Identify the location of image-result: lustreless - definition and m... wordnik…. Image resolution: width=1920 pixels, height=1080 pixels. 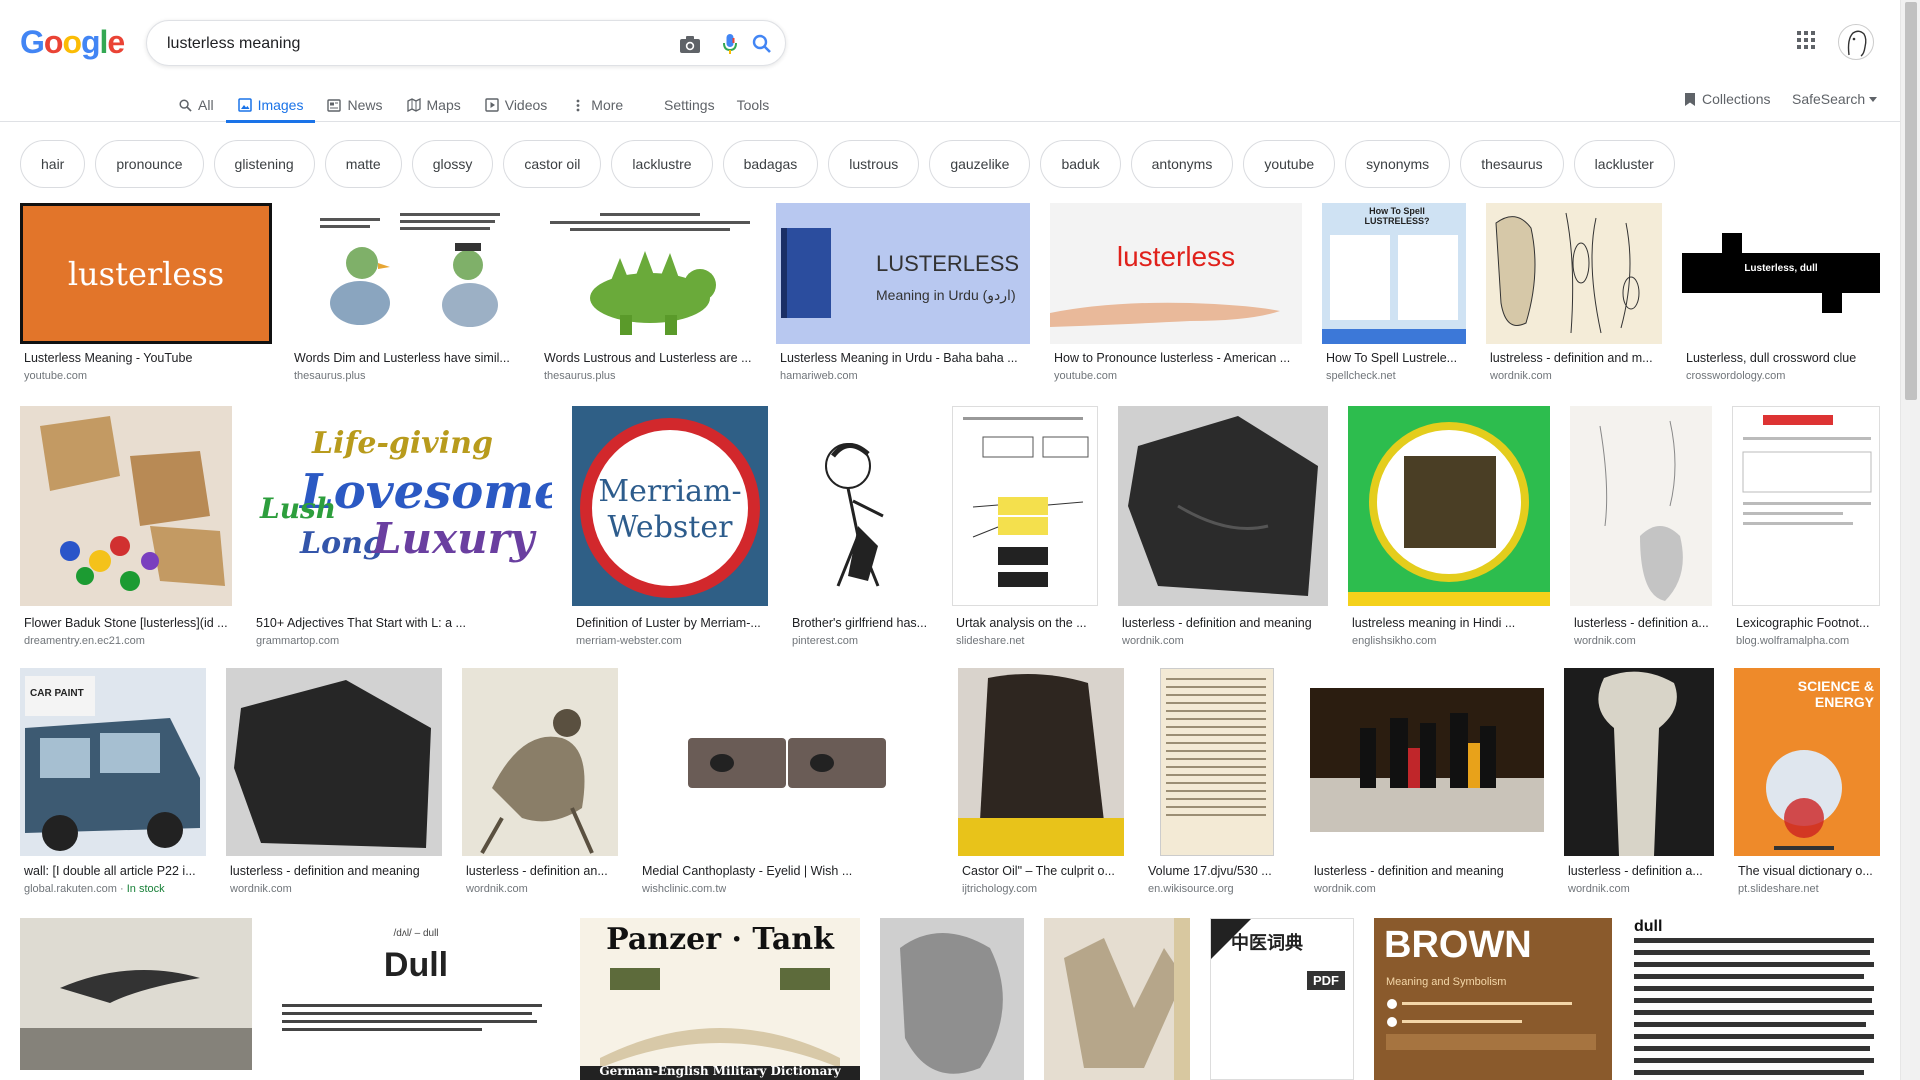
(1574, 295).